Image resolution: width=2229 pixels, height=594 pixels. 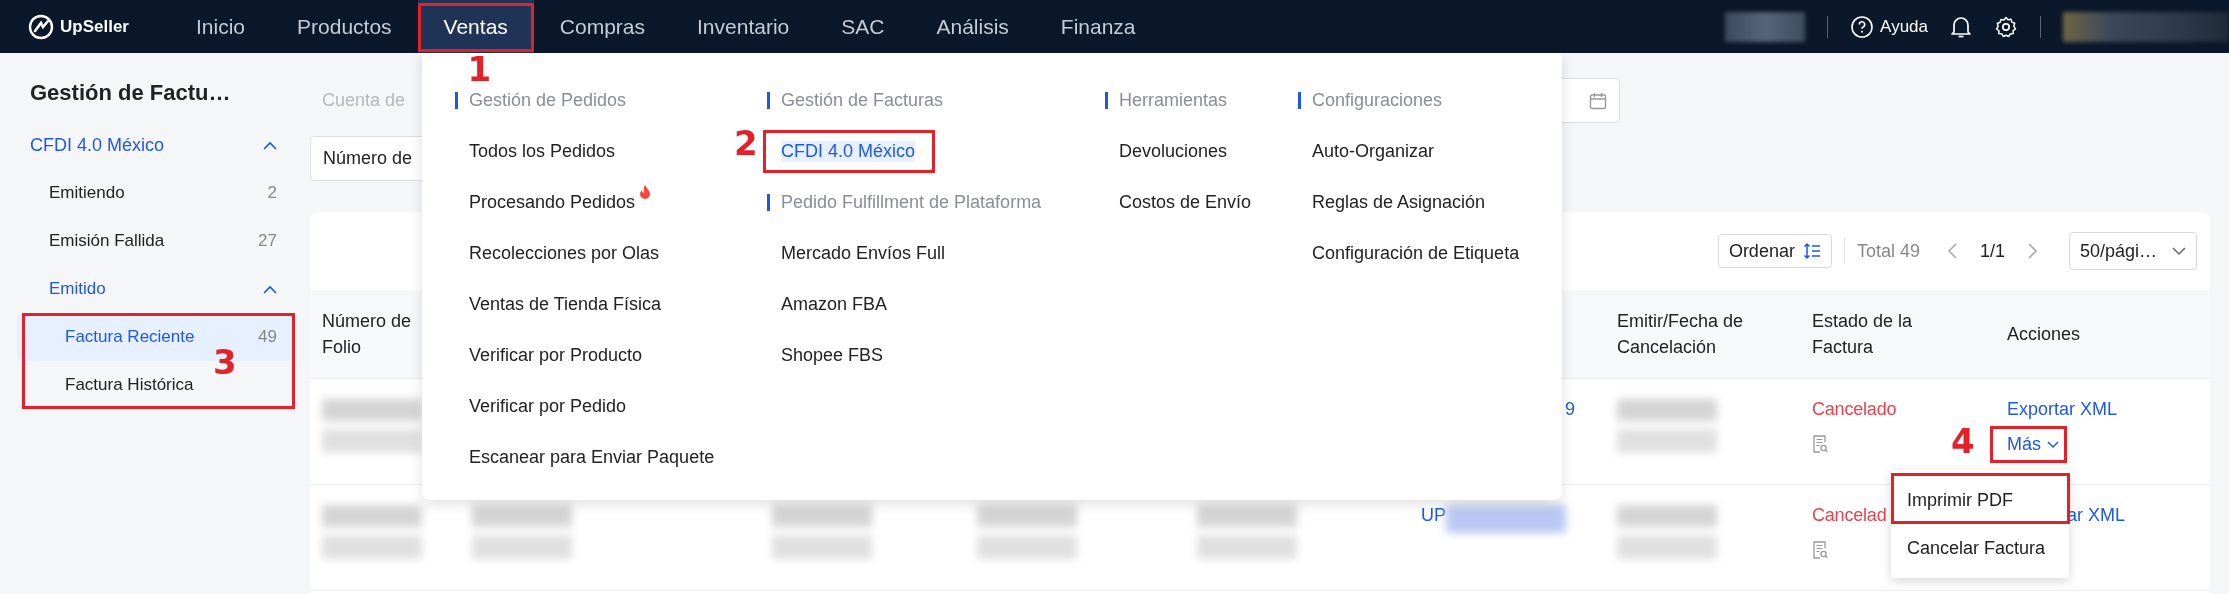 What do you see at coordinates (1849, 515) in the screenshot?
I see `invoice-status: Cancelad` at bounding box center [1849, 515].